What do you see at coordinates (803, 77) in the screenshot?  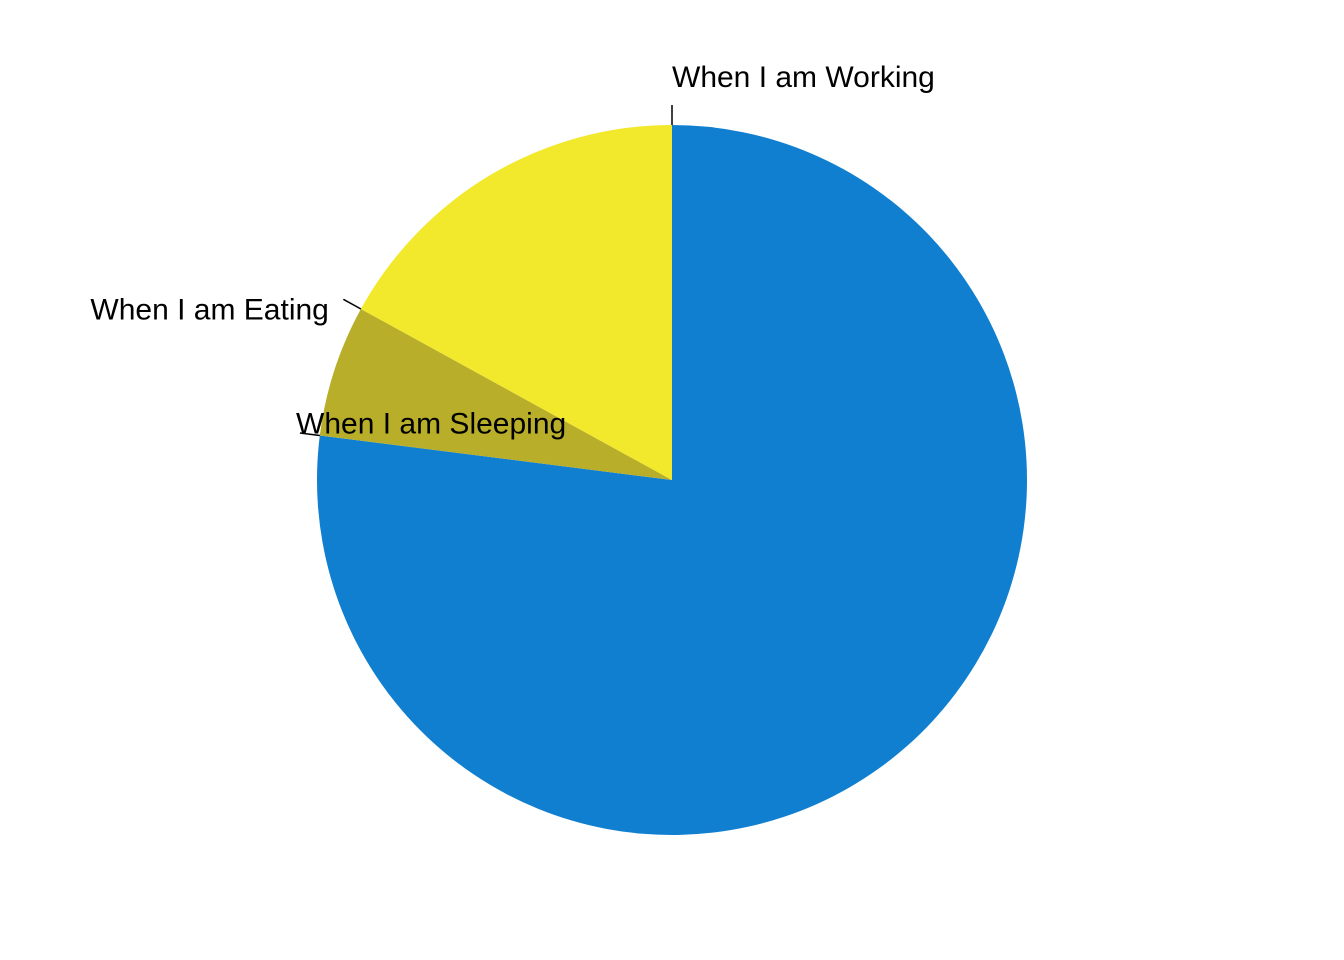 I see `slice-label: When I am Working` at bounding box center [803, 77].